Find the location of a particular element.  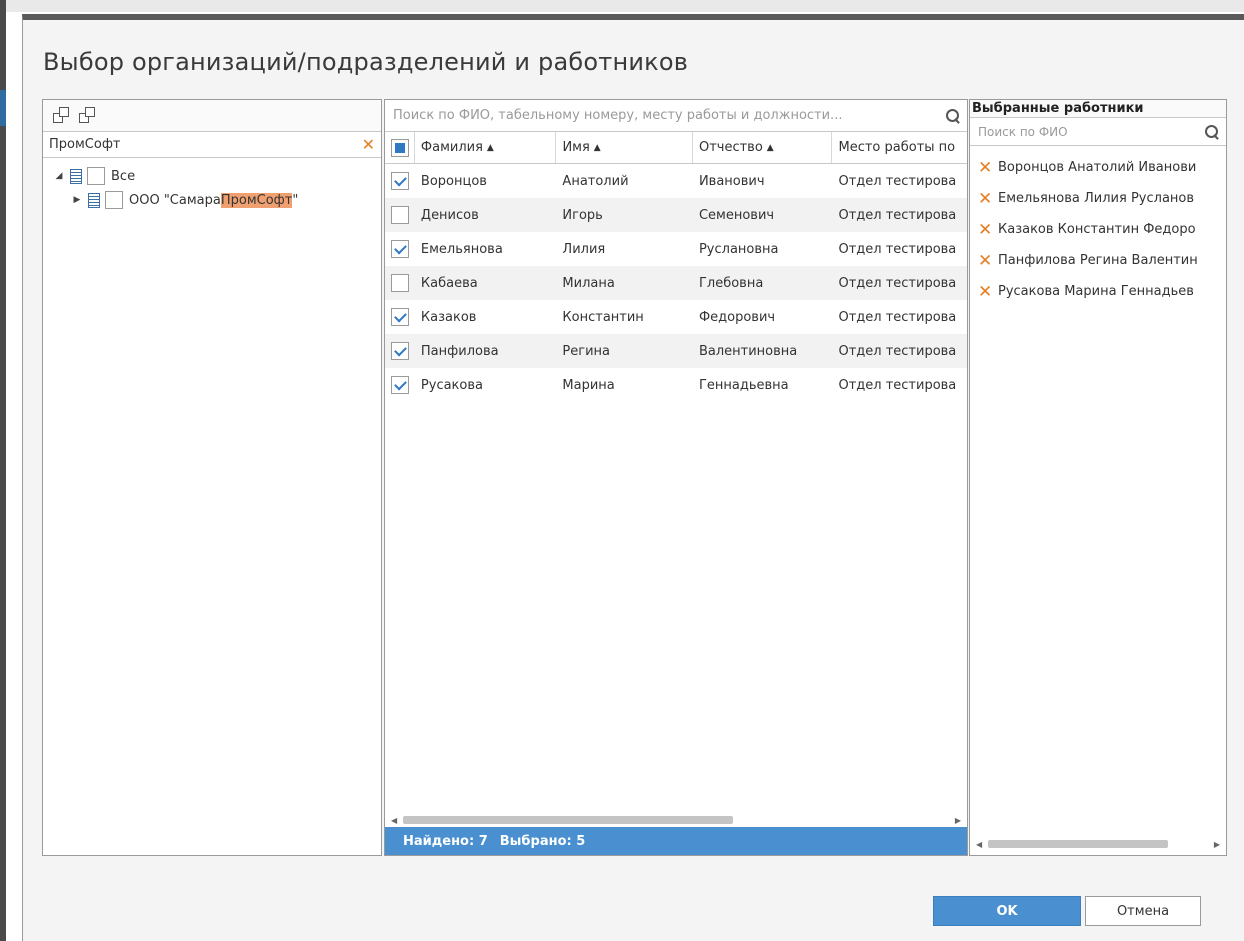

expand-arrow-icon: ▶ is located at coordinates (77, 200).